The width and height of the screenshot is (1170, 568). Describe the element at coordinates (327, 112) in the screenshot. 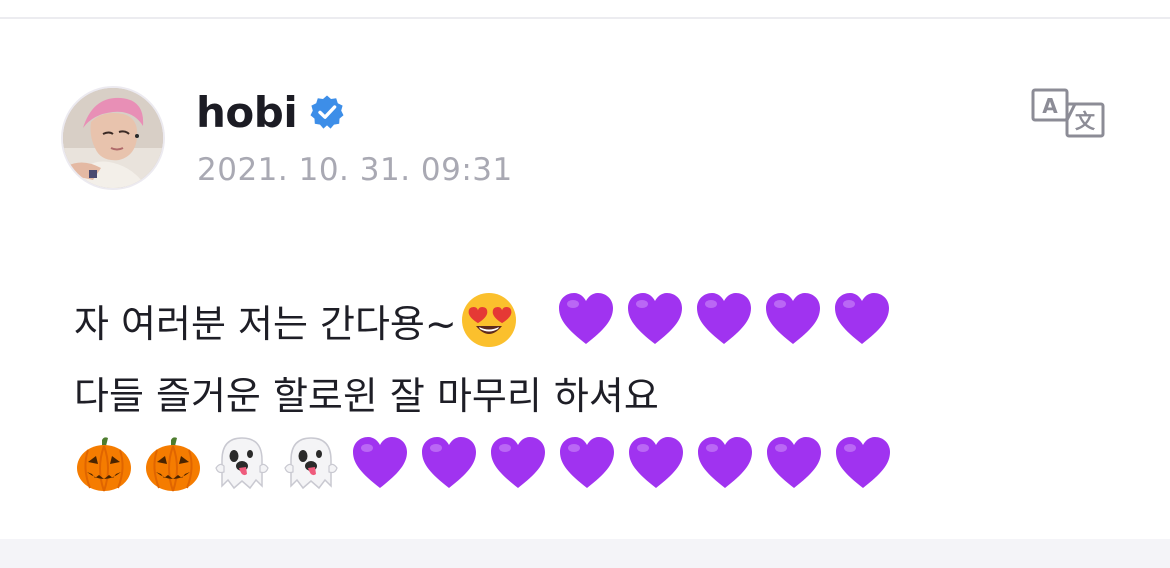

I see `verified-badge-icon` at that location.